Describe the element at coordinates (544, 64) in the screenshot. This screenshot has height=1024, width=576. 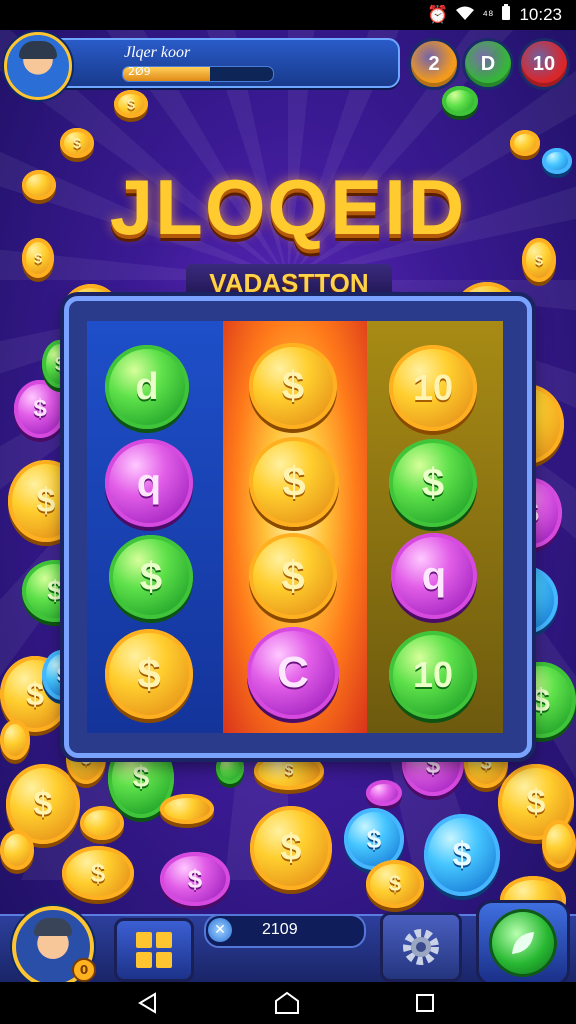
I see `top-button-3: 10` at that location.